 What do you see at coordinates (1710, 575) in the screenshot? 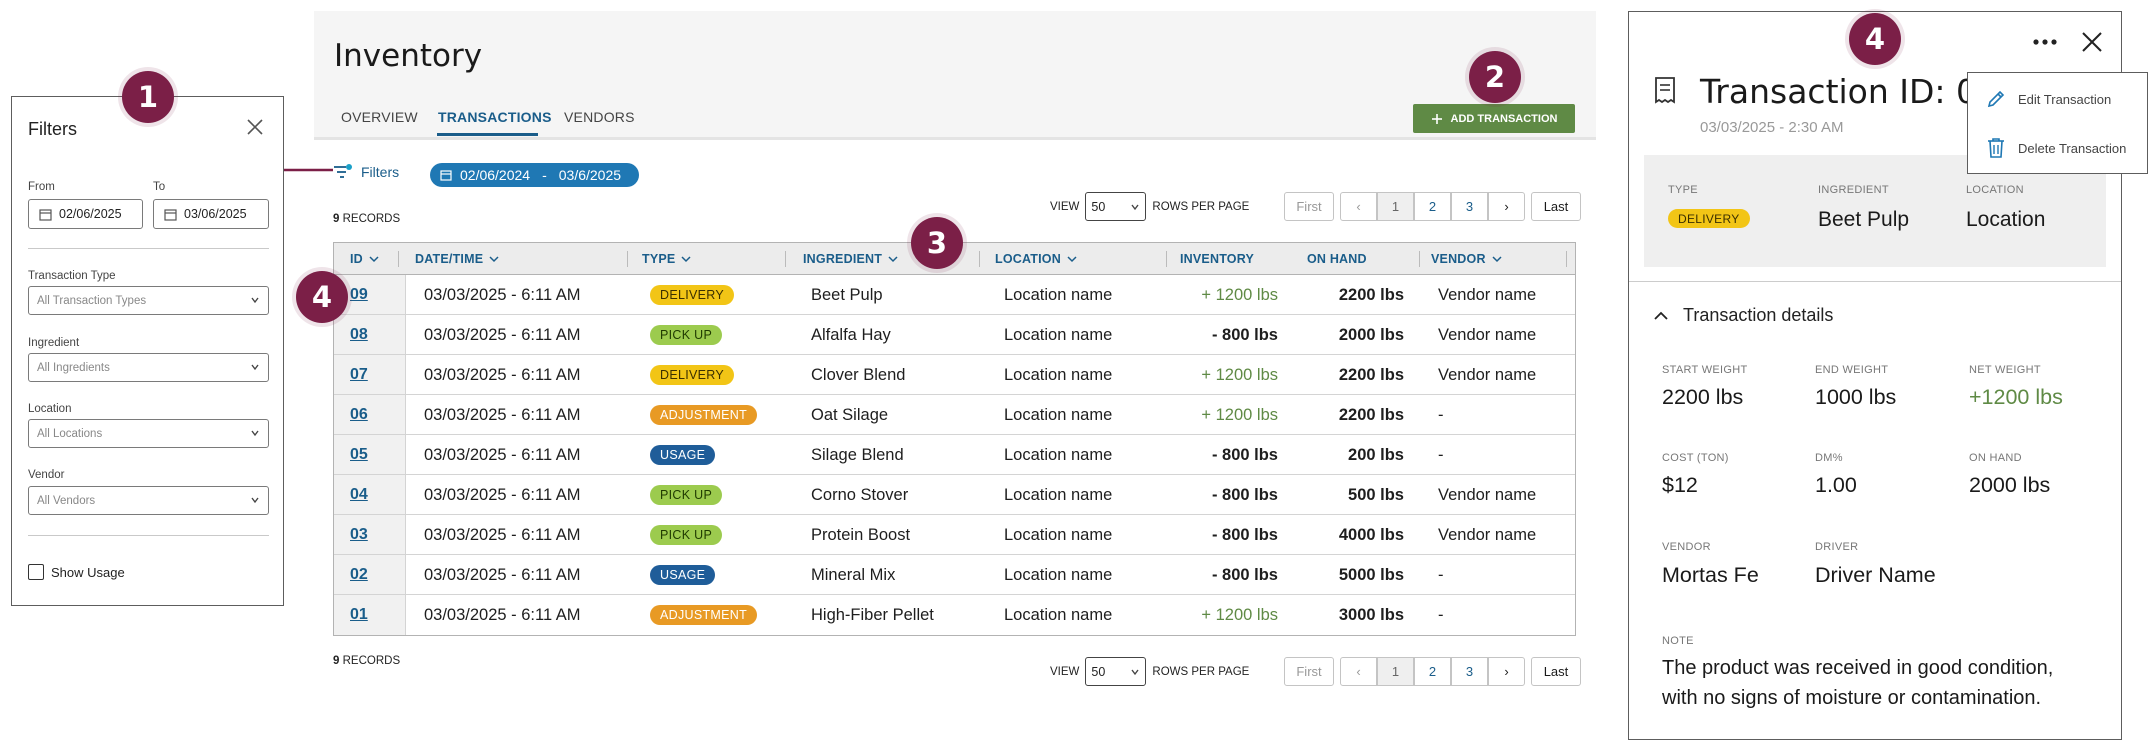
I see `vendor-value: Mortas Fe` at bounding box center [1710, 575].